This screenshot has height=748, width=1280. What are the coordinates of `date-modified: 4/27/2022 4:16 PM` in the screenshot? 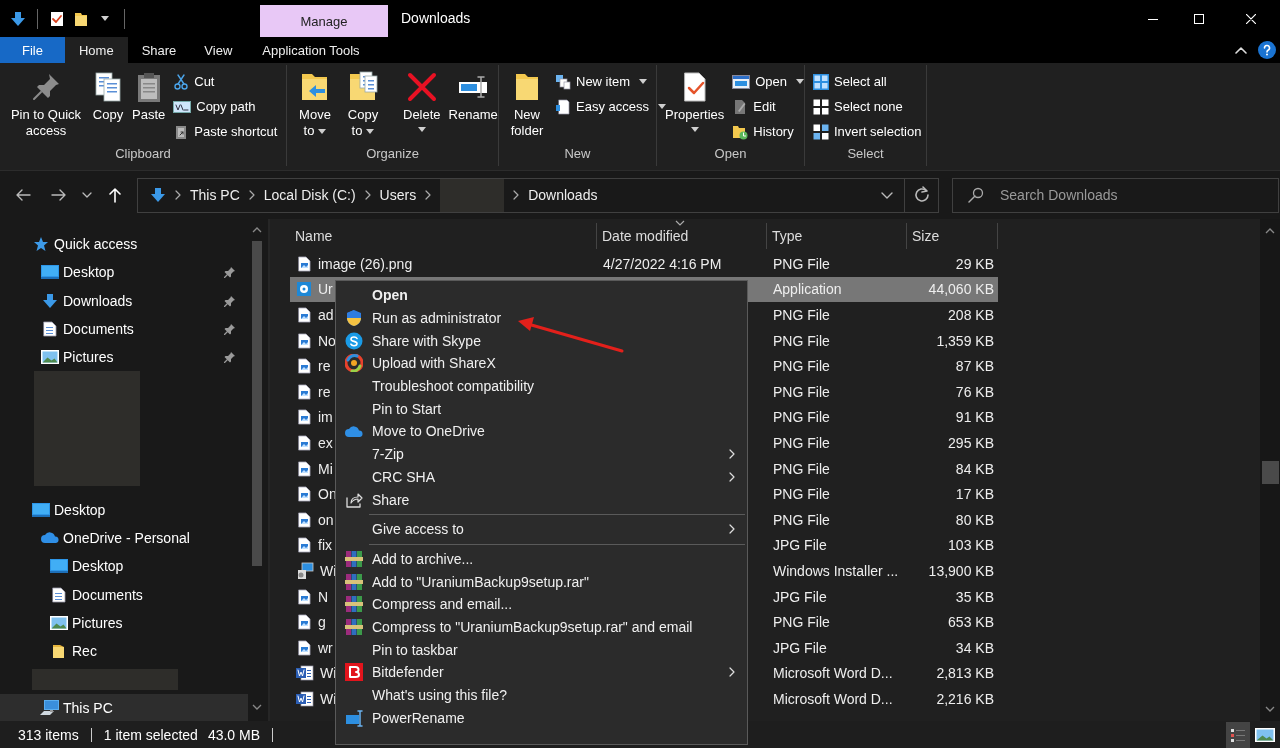 It's located at (662, 263).